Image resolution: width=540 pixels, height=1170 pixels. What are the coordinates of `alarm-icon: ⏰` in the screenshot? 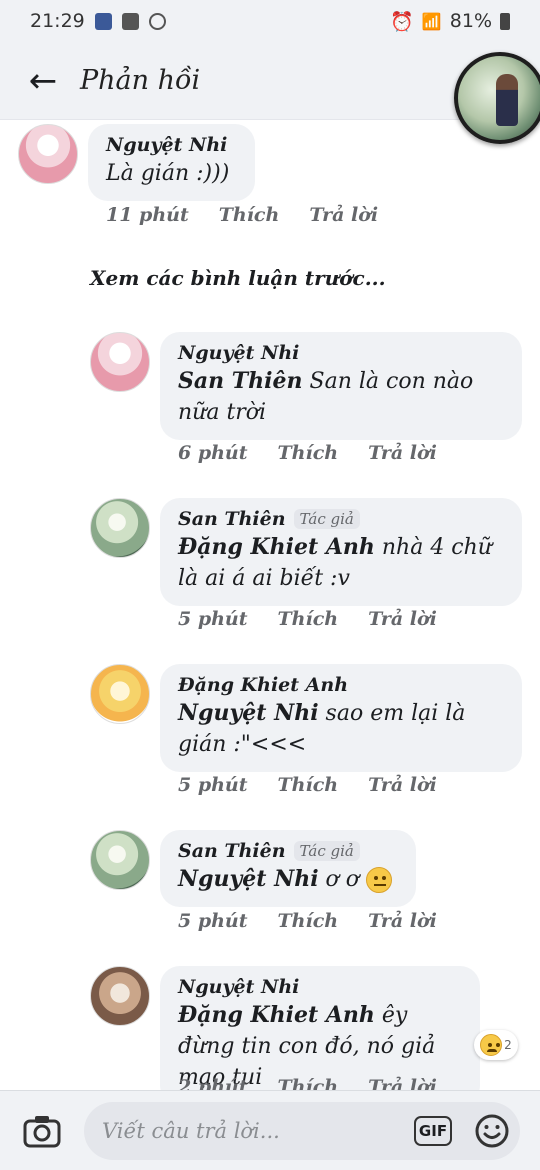 It's located at (402, 21).